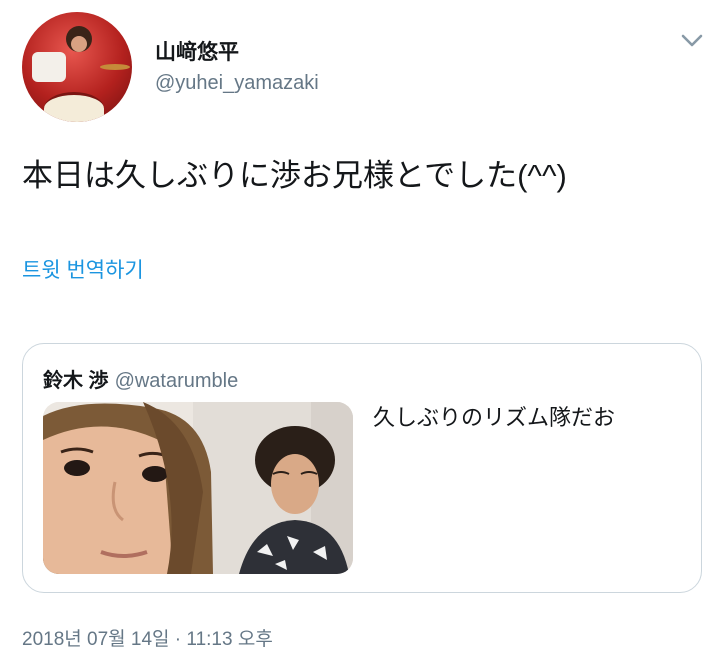 The width and height of the screenshot is (720, 661). What do you see at coordinates (115, 67) in the screenshot?
I see `avatar-cymbal` at bounding box center [115, 67].